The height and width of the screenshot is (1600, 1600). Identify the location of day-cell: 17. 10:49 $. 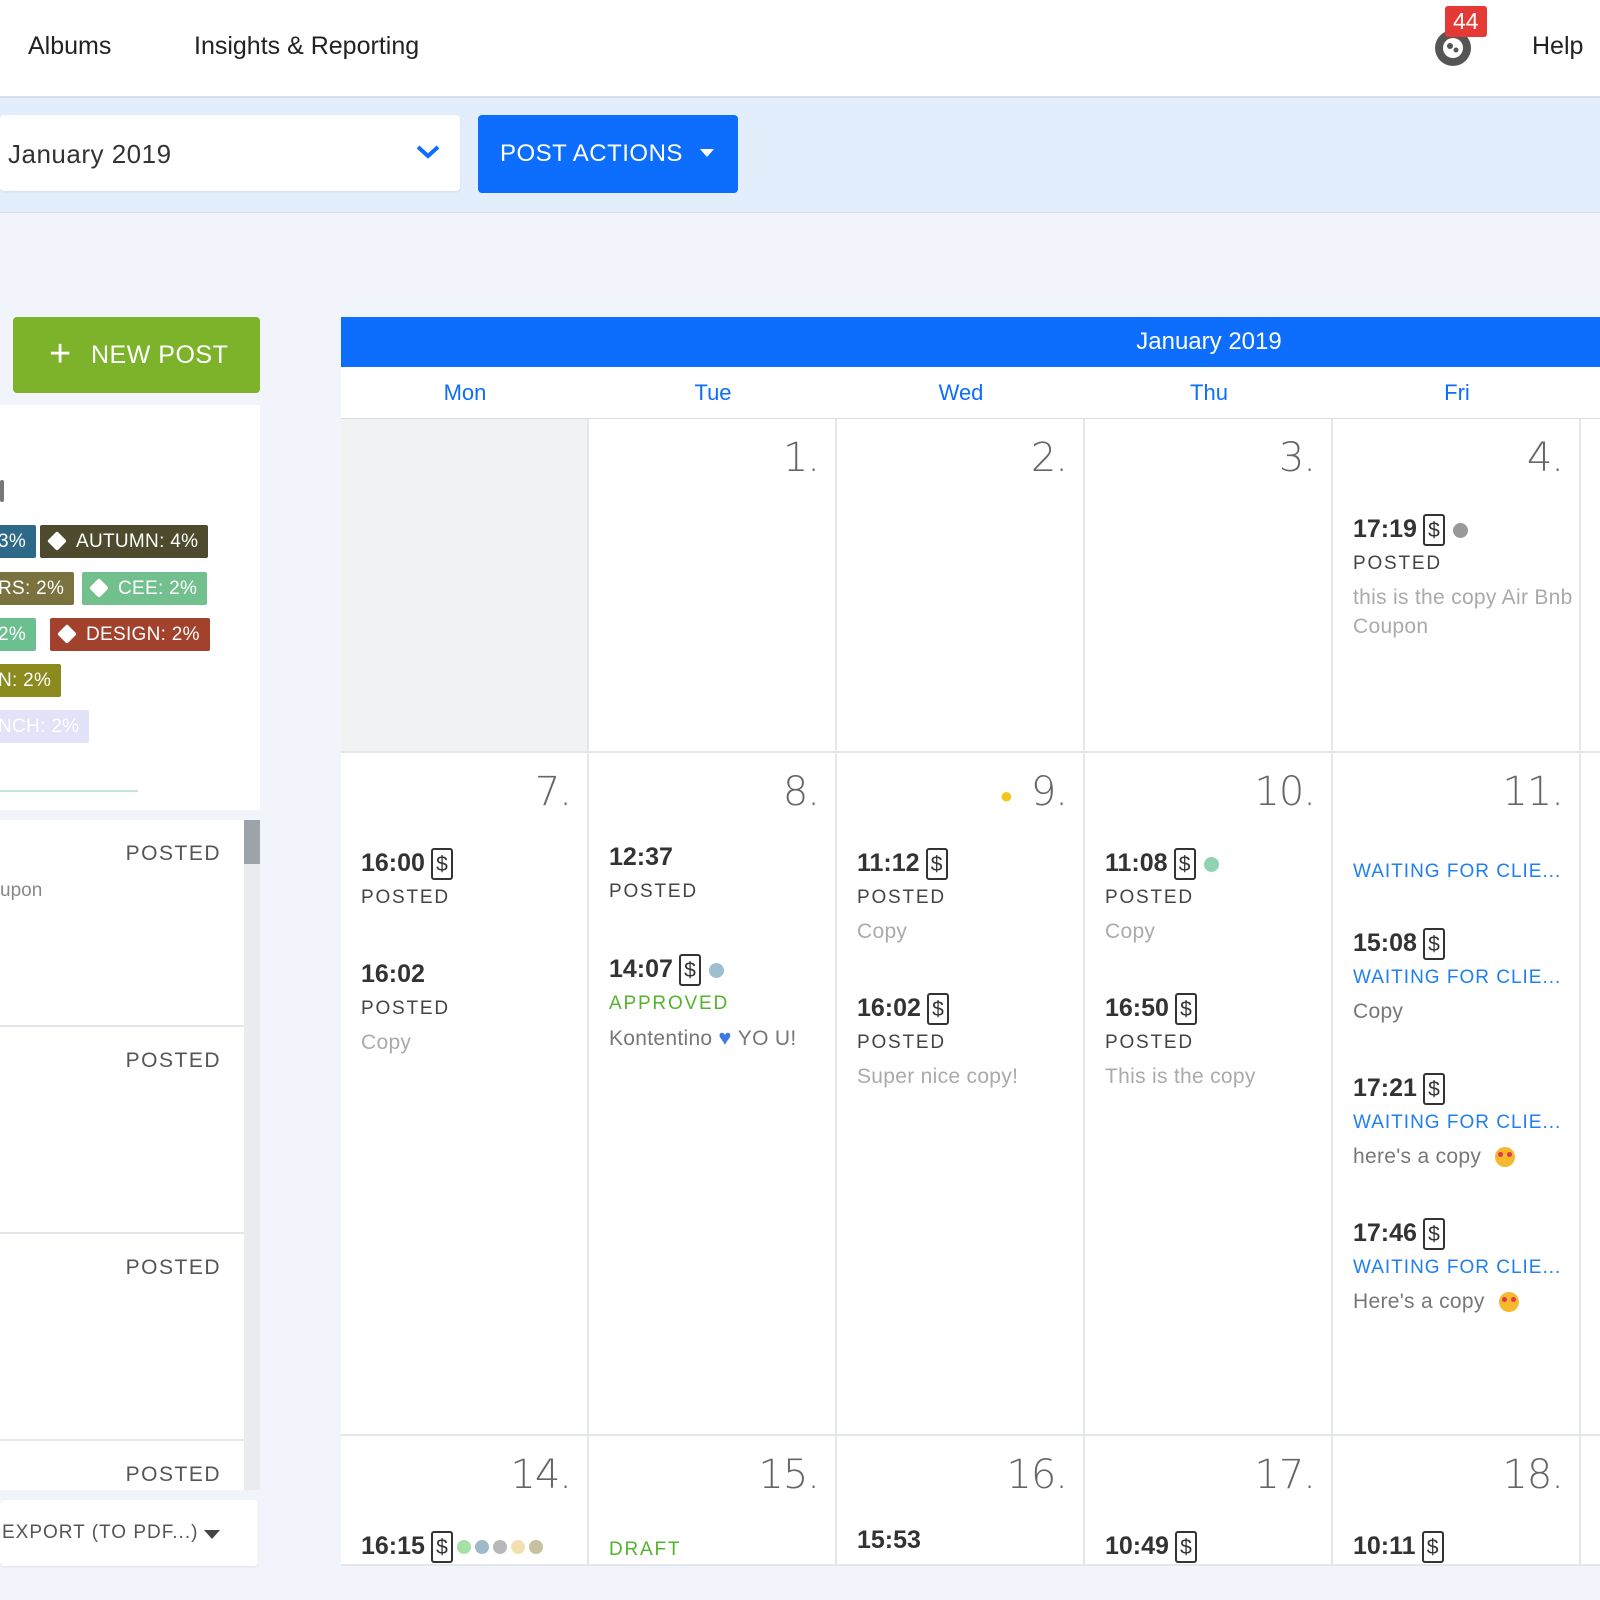
(1209, 1501).